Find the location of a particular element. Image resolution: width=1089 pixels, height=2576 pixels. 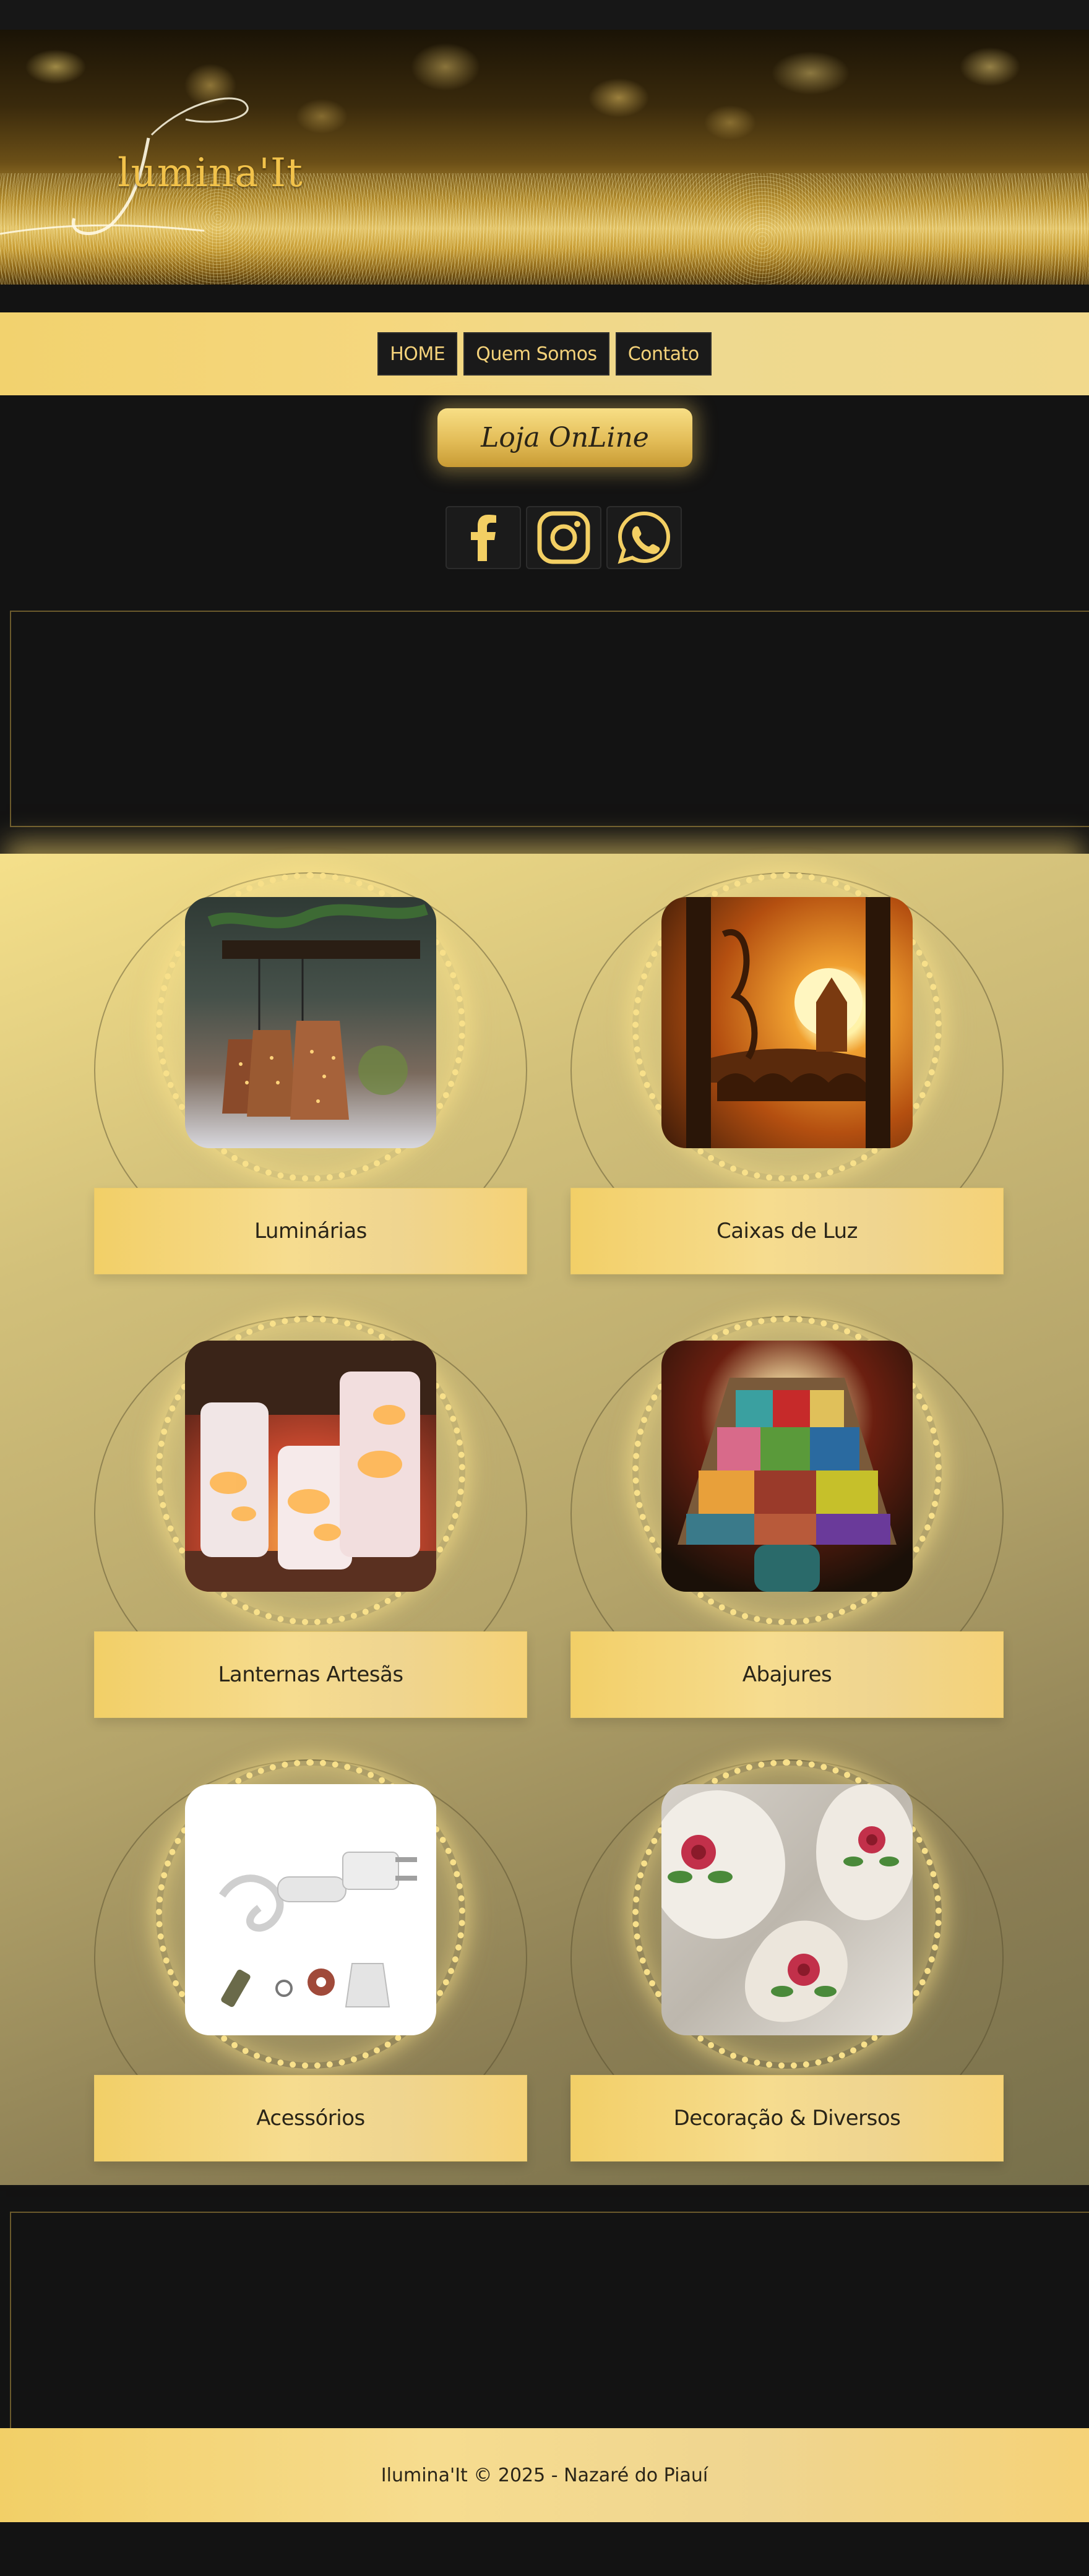

social-links is located at coordinates (564, 537).